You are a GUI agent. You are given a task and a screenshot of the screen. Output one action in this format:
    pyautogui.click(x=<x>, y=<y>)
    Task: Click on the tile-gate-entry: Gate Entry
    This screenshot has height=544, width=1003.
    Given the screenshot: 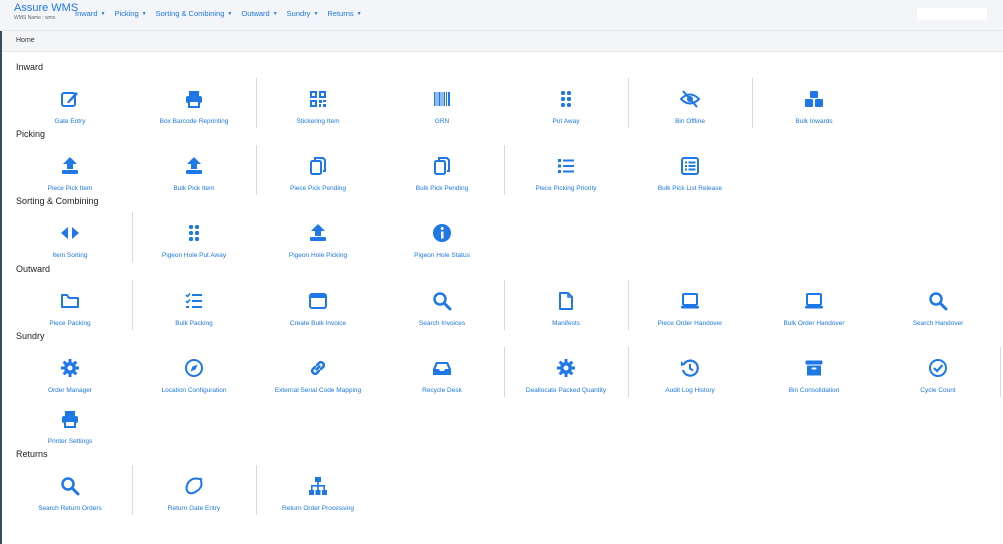 What is the action you would take?
    pyautogui.click(x=70, y=104)
    